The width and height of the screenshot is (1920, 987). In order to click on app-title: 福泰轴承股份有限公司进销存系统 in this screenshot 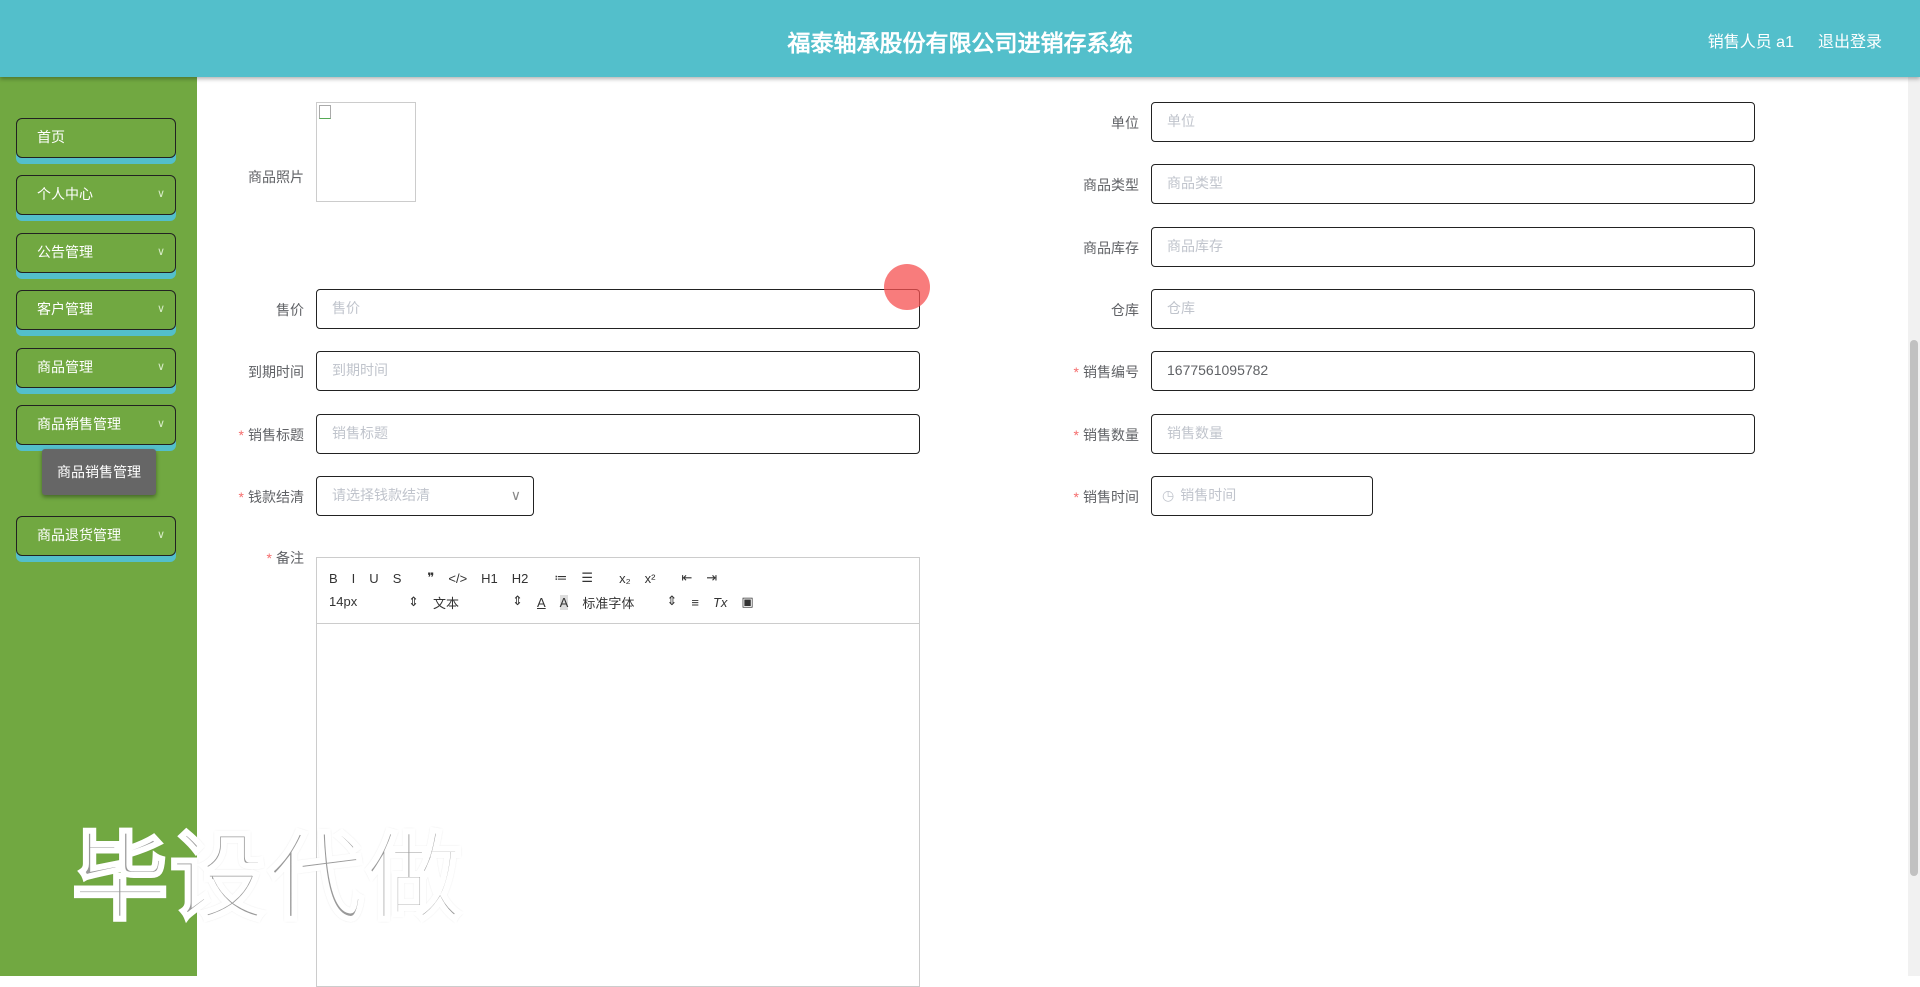, I will do `click(960, 43)`.